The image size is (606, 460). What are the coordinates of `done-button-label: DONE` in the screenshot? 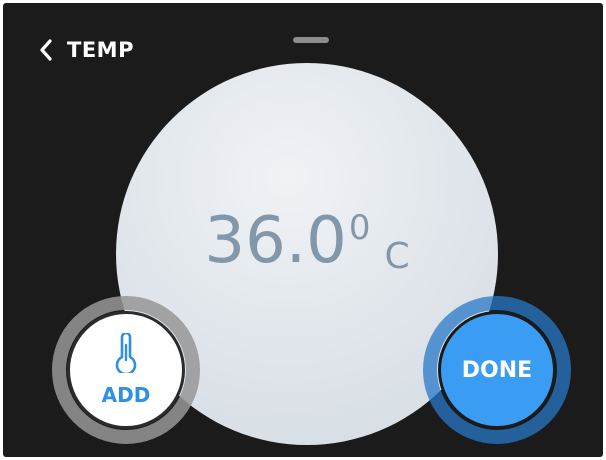 It's located at (497, 370).